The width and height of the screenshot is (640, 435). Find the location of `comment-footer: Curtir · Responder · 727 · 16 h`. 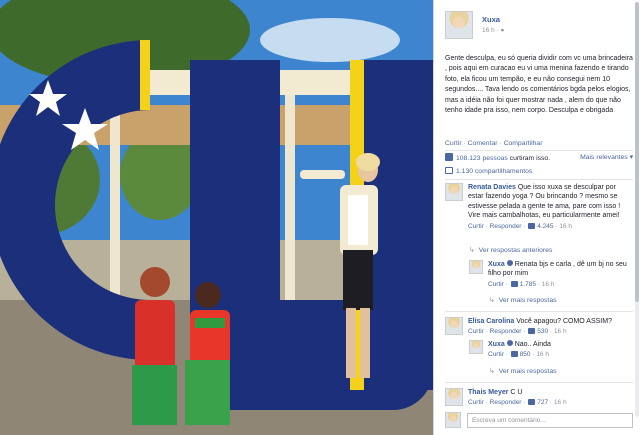

comment-footer: Curtir · Responder · 727 · 16 h is located at coordinates (517, 403).